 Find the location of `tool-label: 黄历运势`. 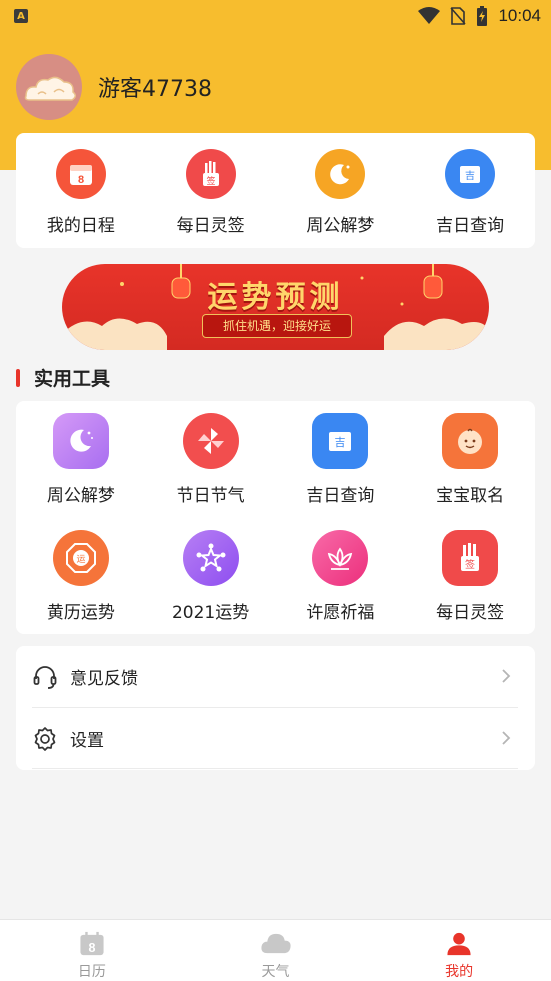

tool-label: 黄历运势 is located at coordinates (80, 613).